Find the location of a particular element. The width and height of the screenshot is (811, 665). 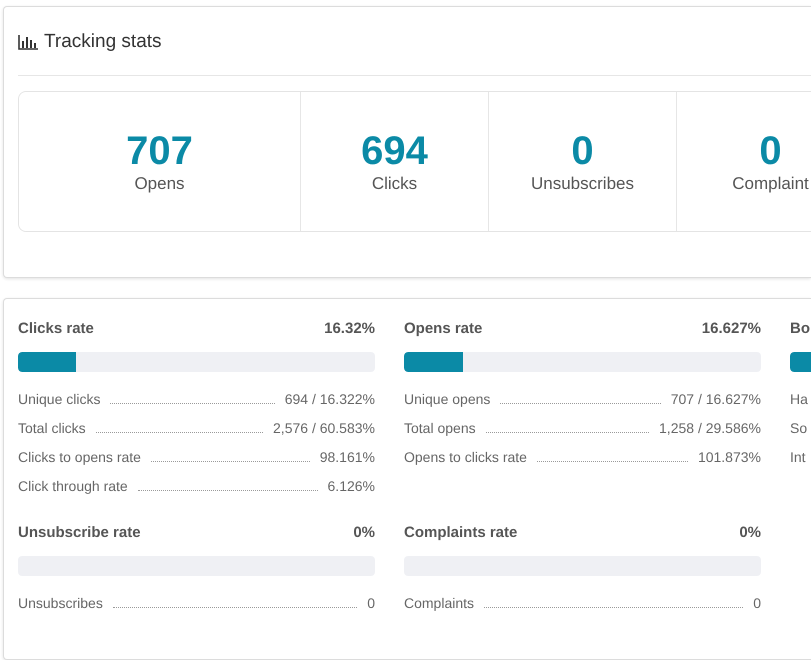

metric-label: Unsubscribes is located at coordinates (60, 603).